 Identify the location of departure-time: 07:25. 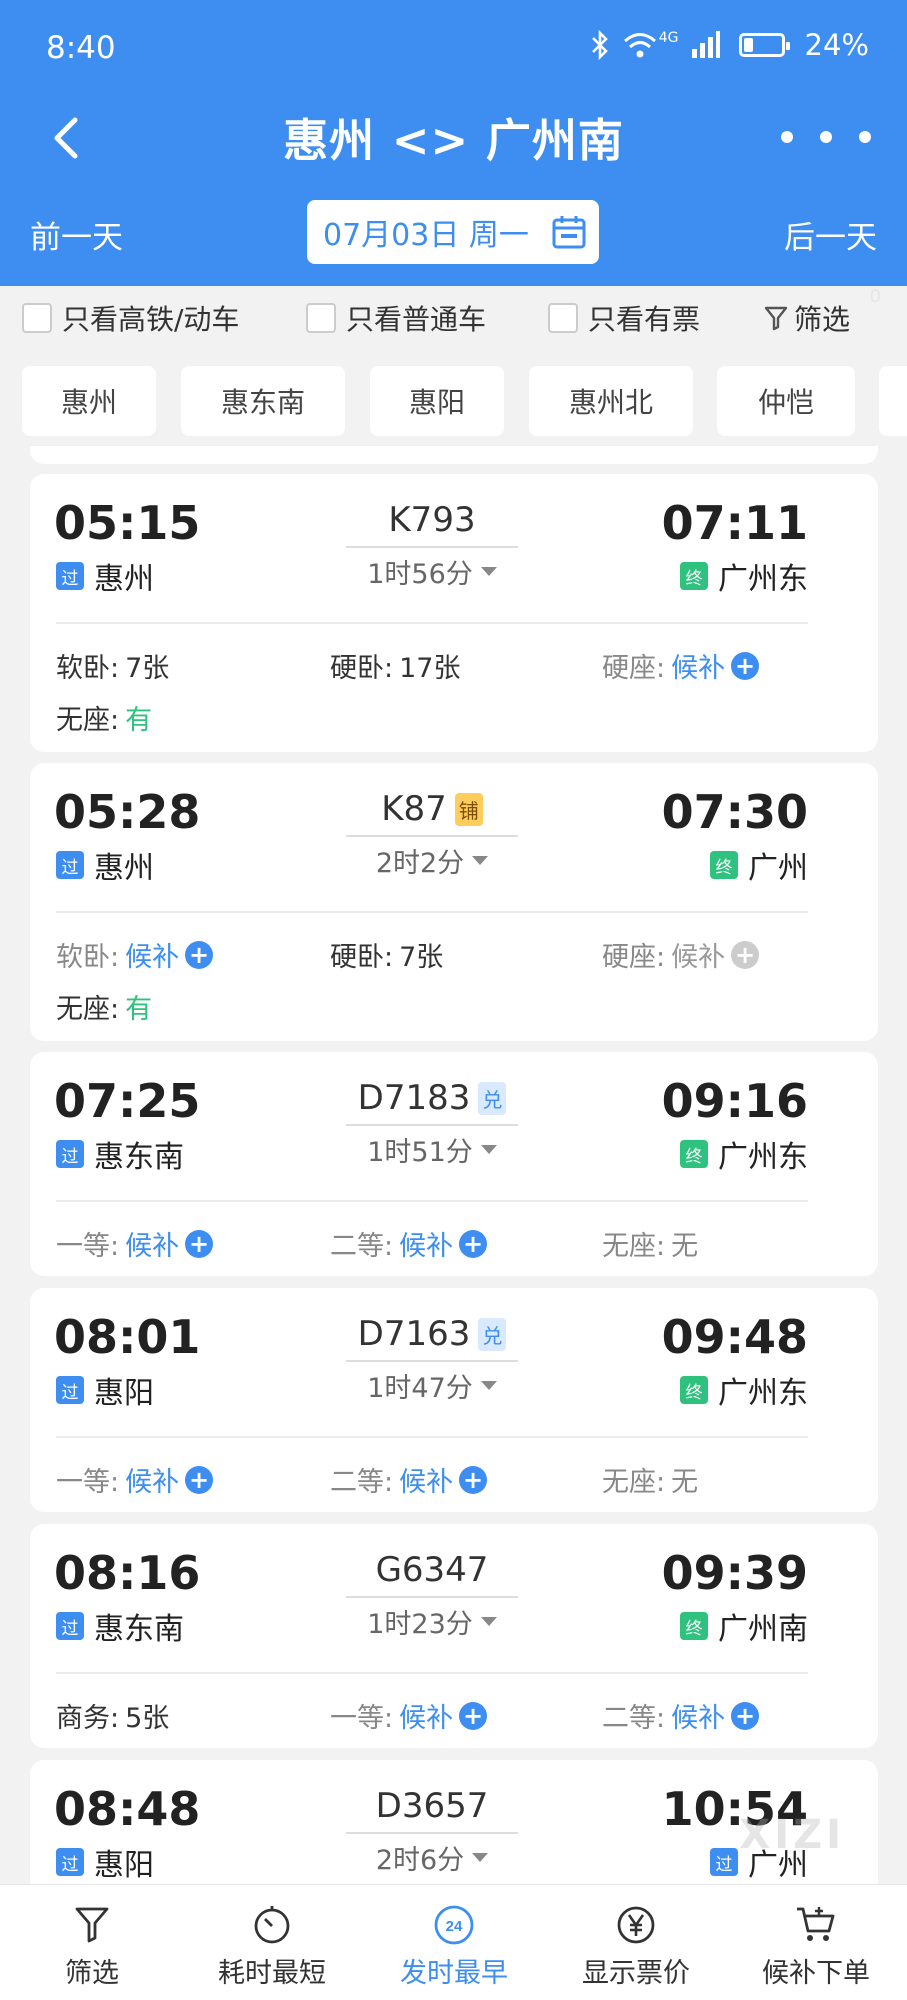
(127, 1101).